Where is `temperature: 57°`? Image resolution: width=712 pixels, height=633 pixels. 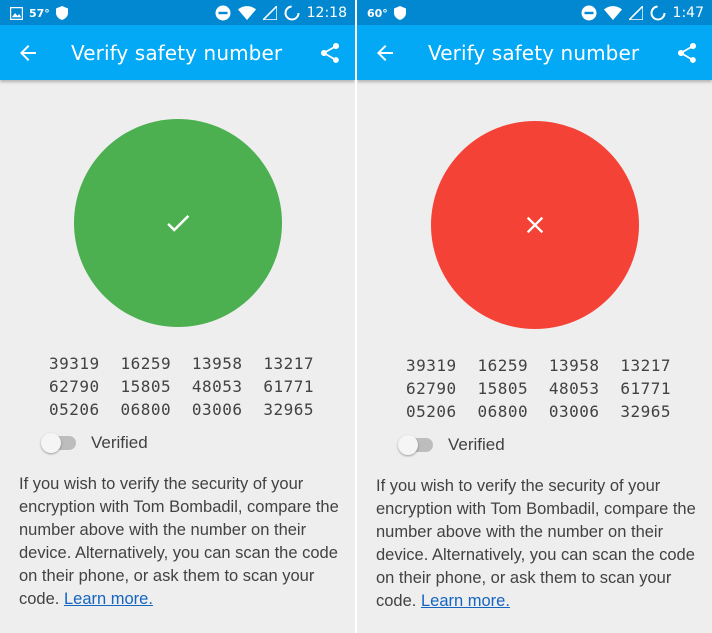 temperature: 57° is located at coordinates (39, 13).